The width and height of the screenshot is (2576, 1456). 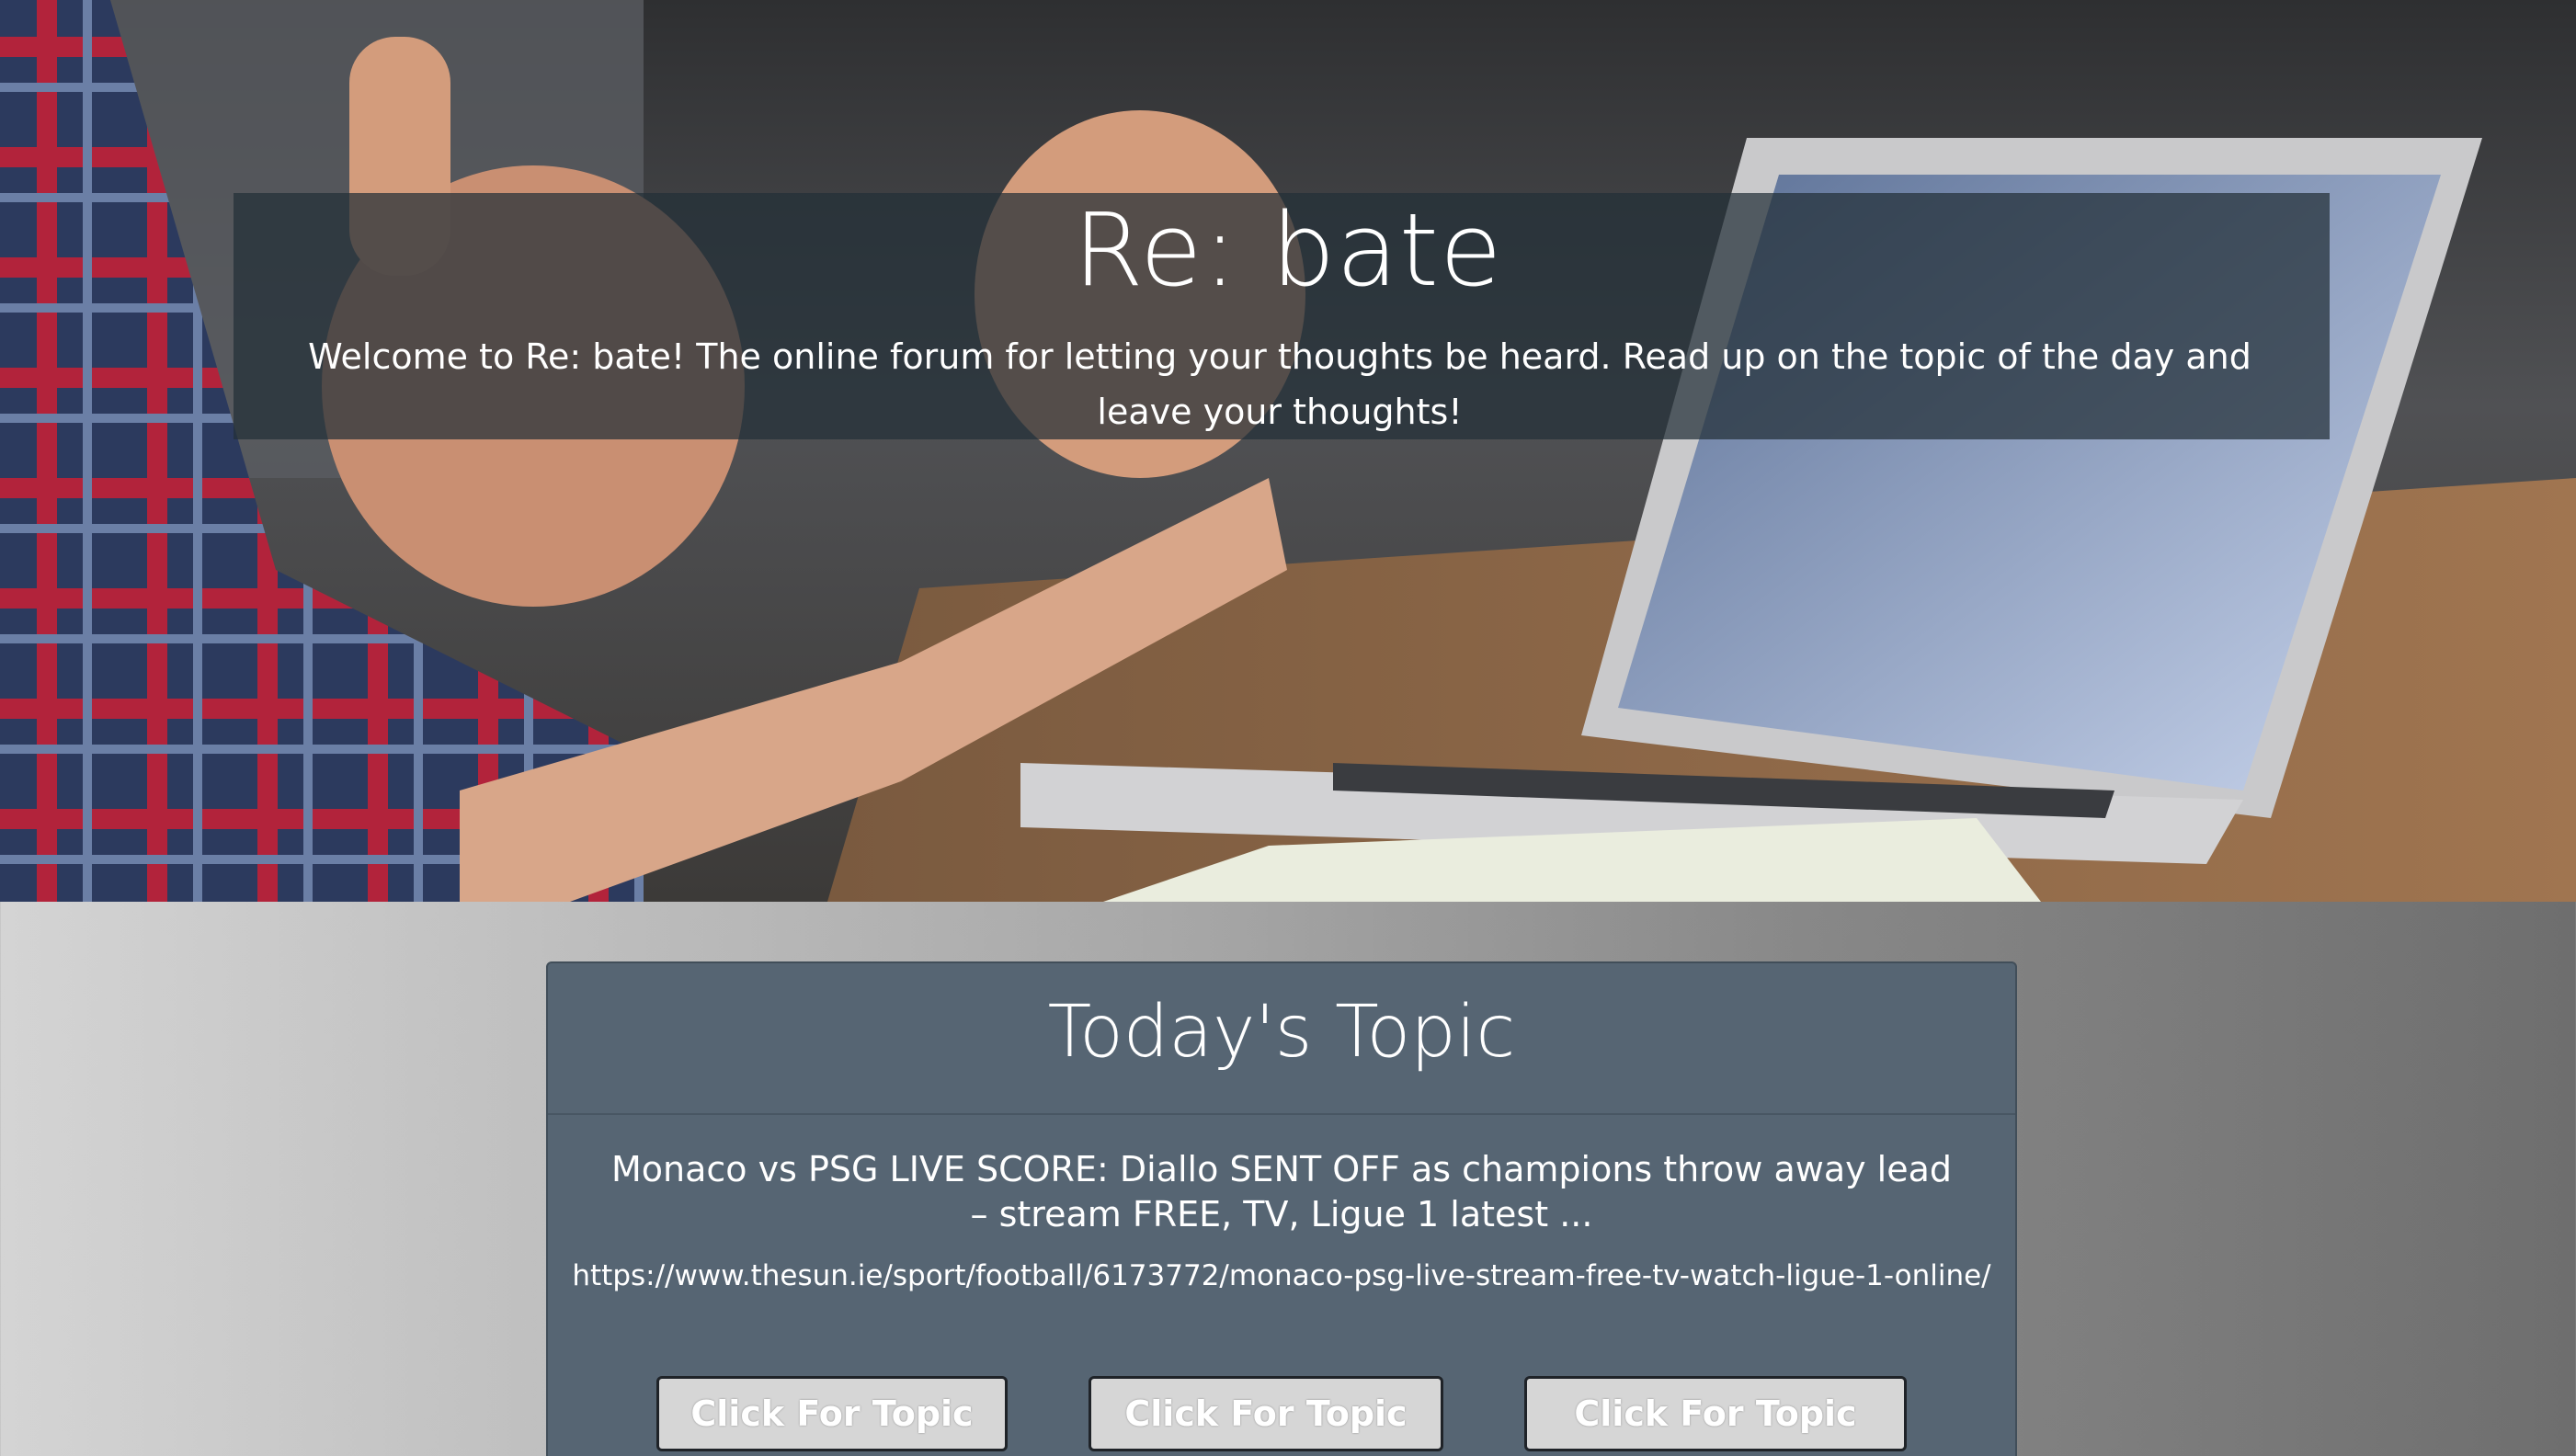 I want to click on topic-one-button: Click For Topic One!, so click(x=832, y=1413).